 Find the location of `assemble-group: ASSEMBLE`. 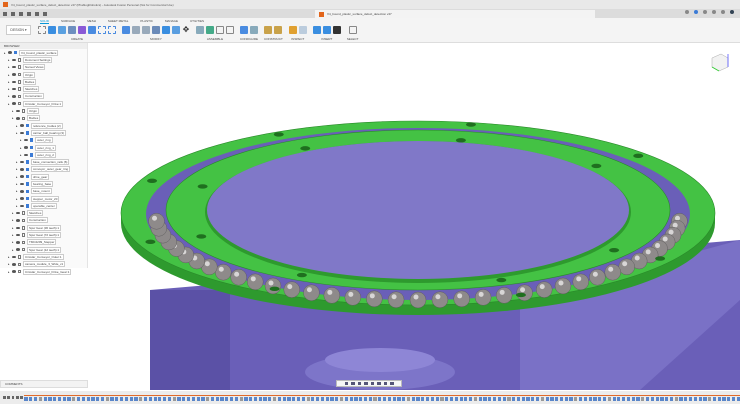

assemble-group: ASSEMBLE is located at coordinates (215, 32).